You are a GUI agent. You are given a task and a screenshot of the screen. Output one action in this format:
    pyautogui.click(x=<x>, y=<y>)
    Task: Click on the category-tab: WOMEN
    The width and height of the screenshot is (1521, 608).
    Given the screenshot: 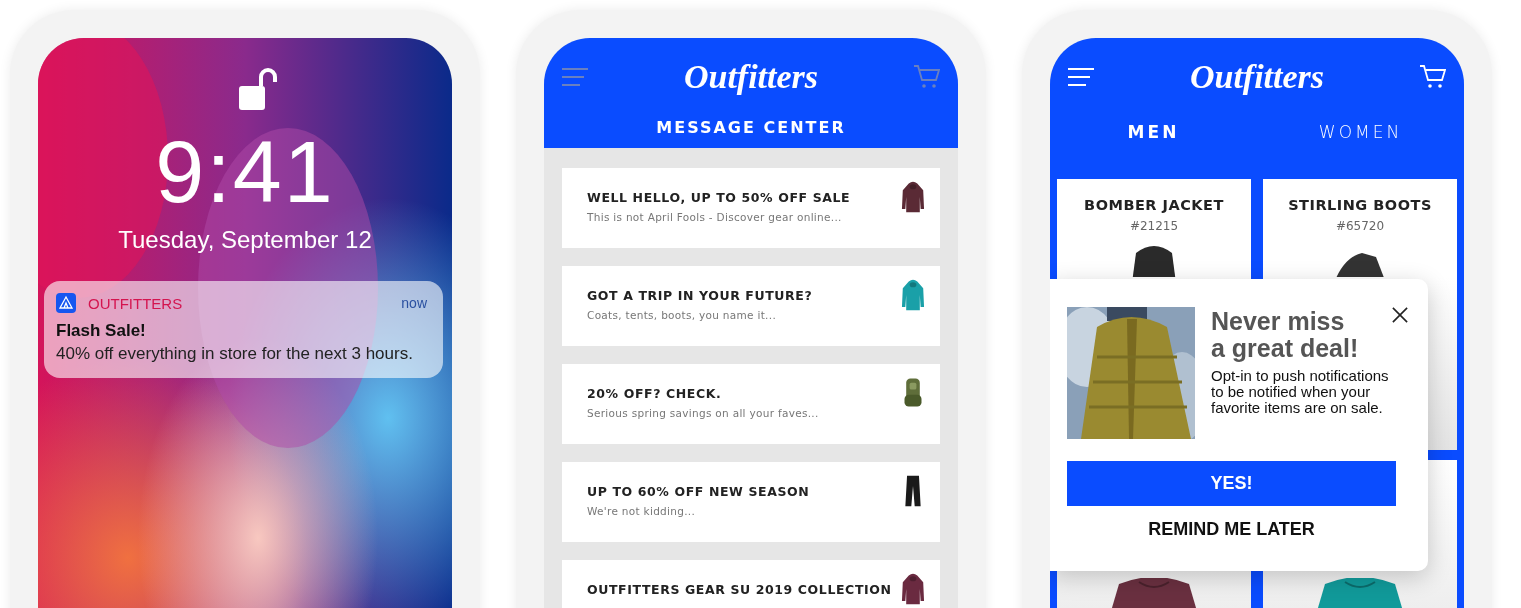 What is the action you would take?
    pyautogui.click(x=1360, y=132)
    